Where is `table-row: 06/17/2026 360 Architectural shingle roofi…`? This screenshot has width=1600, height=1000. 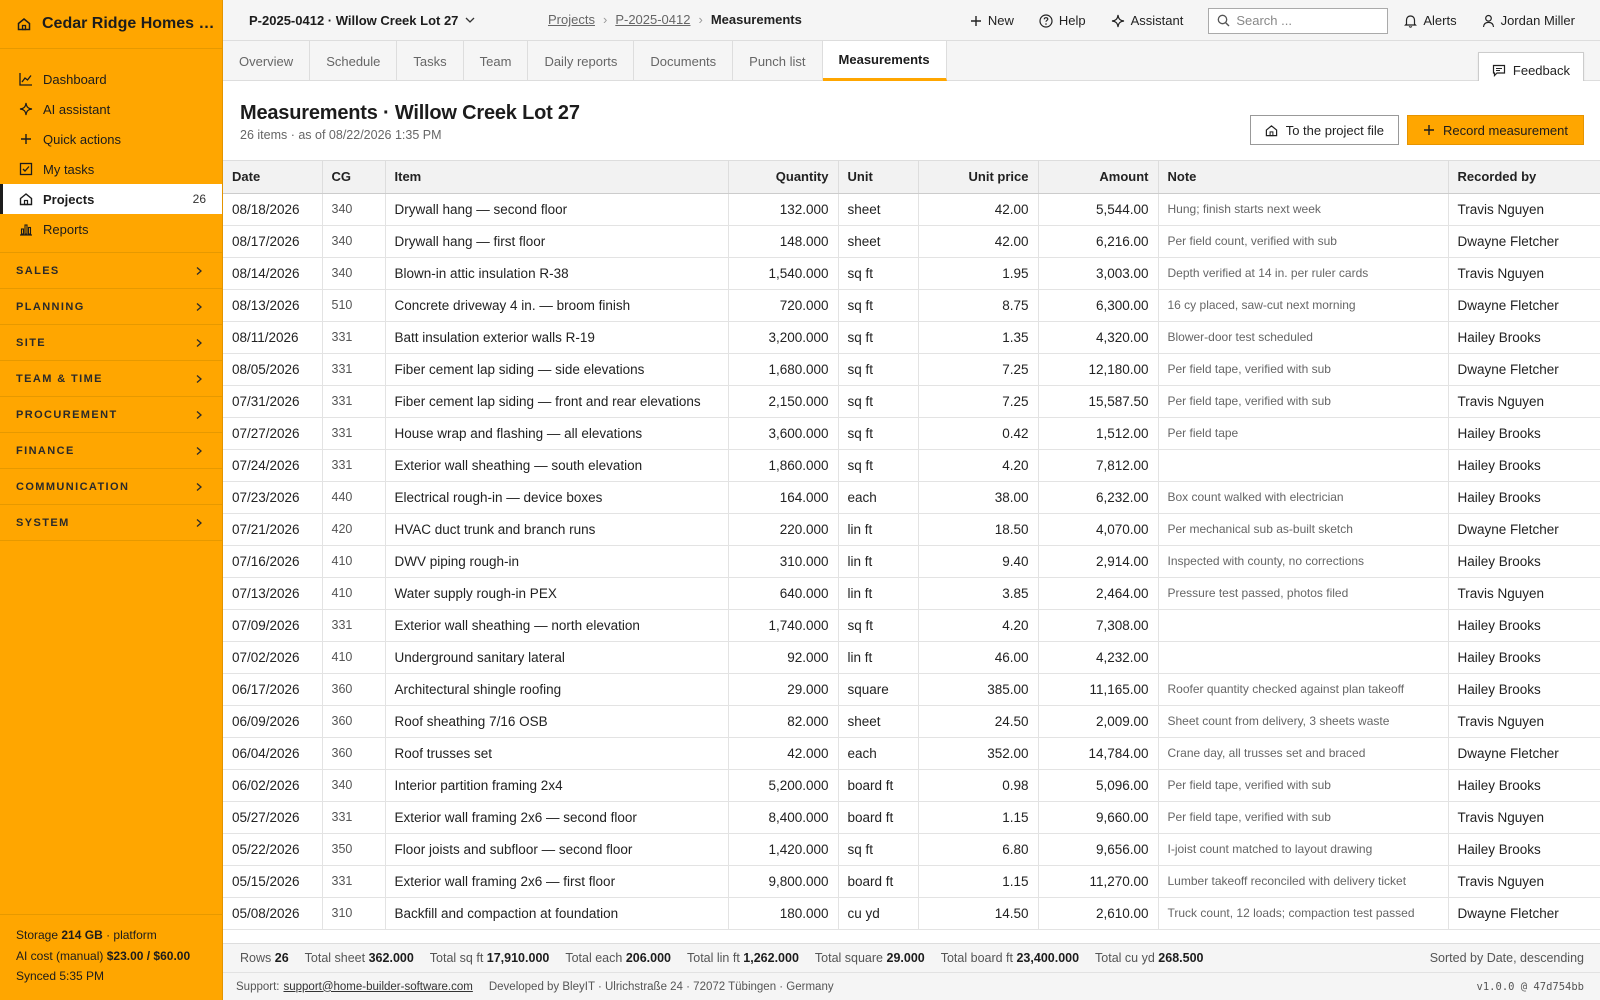 table-row: 06/17/2026 360 Architectural shingle roofi… is located at coordinates (911, 689).